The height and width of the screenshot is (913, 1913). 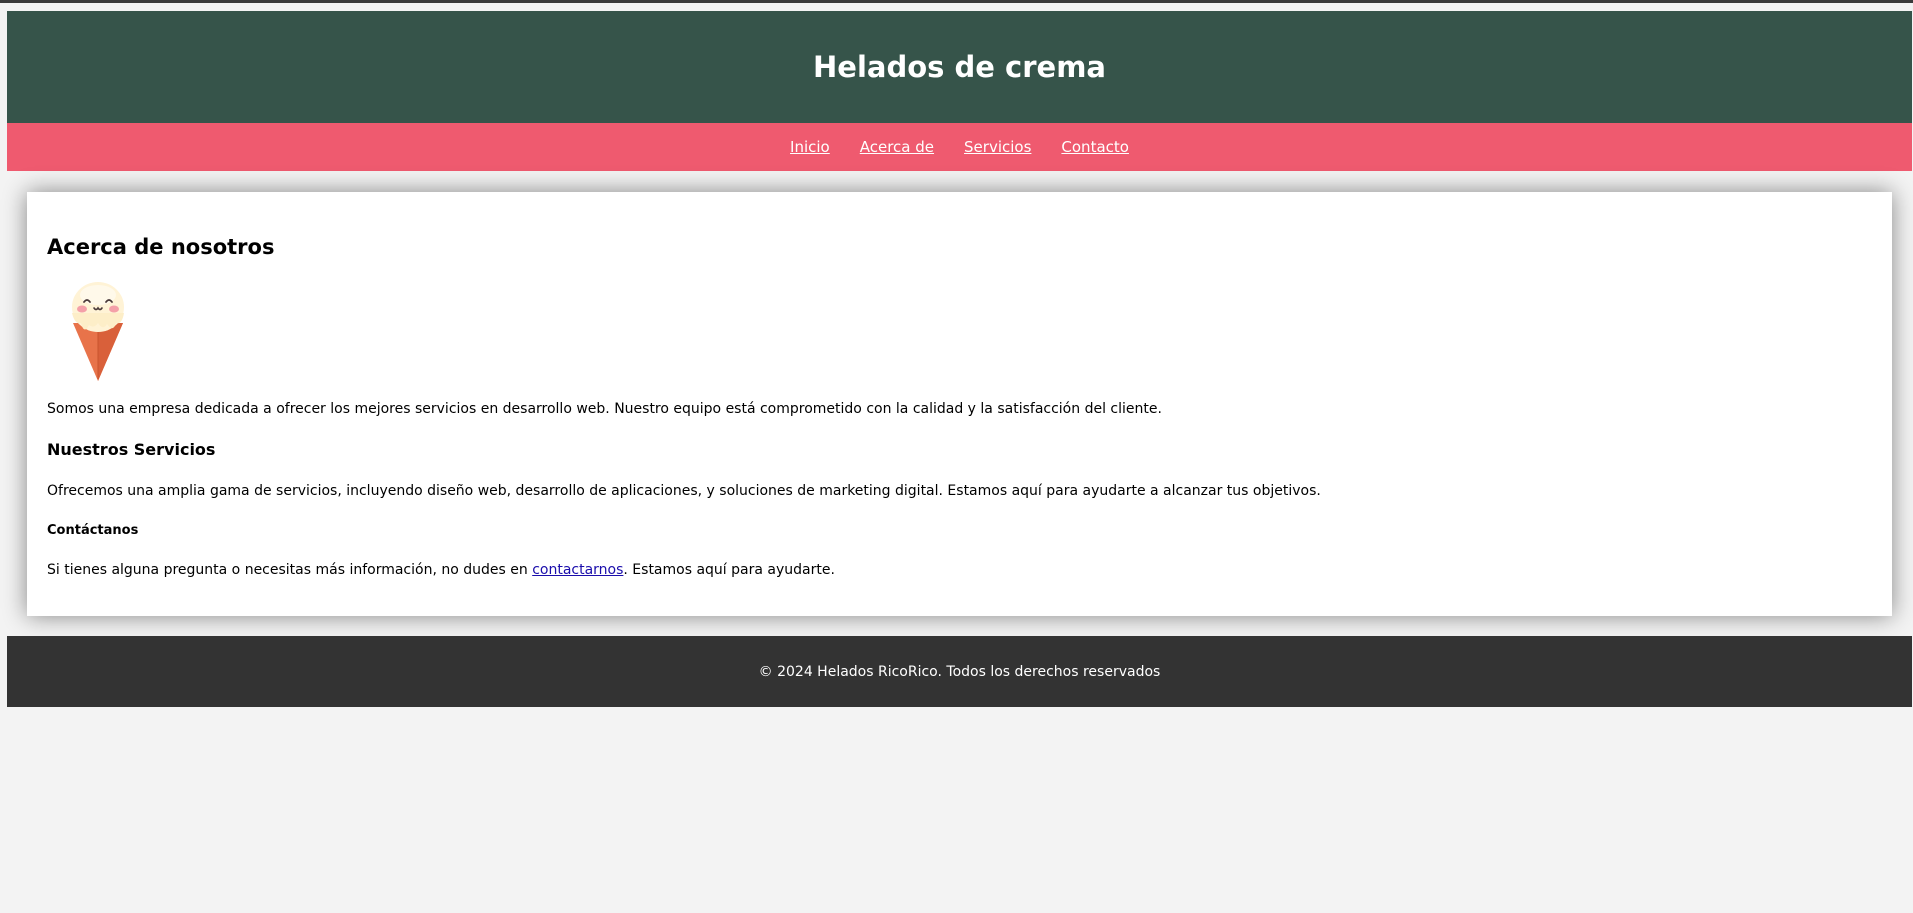 I want to click on nav-link-contacto: Contacto, so click(x=1095, y=147).